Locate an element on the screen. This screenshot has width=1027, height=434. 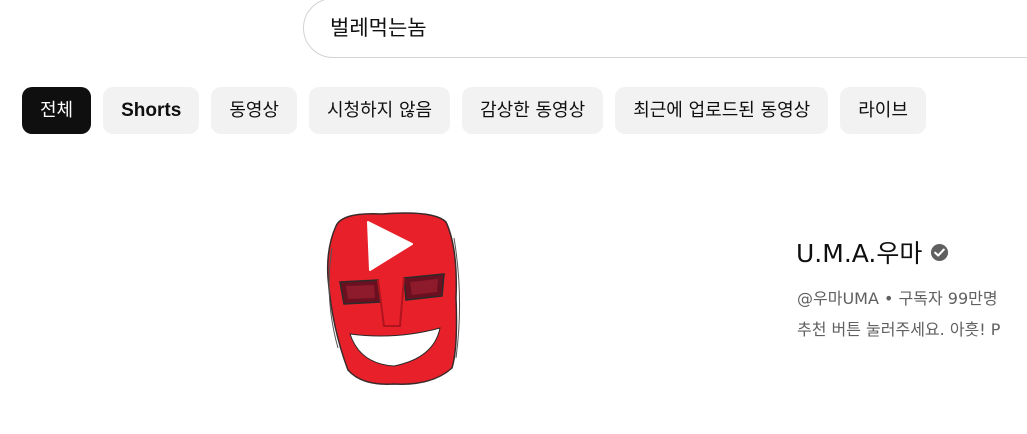
verified-check-icon is located at coordinates (940, 252).